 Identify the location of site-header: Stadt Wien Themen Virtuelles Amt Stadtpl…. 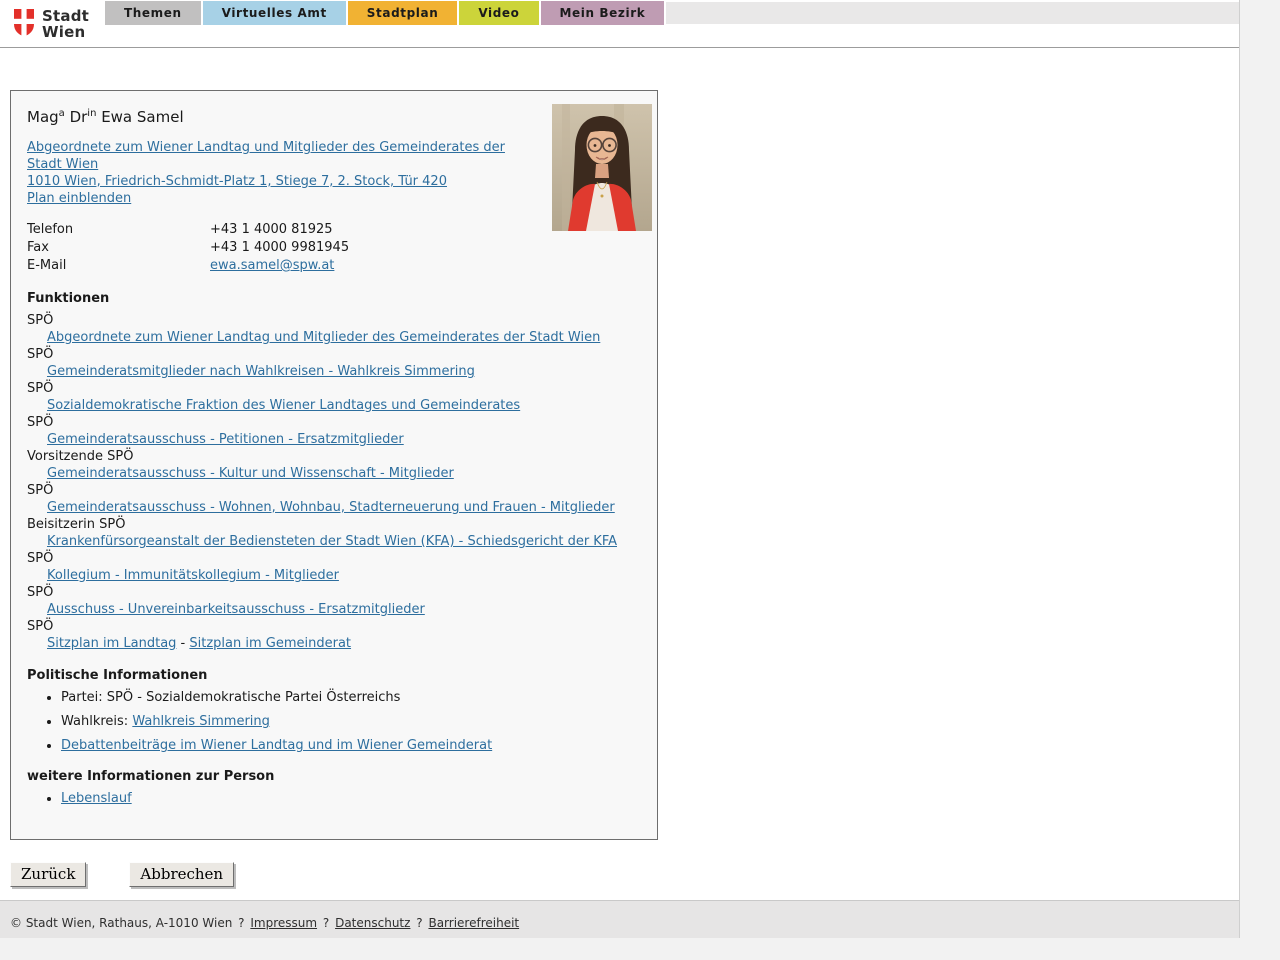
(619, 24).